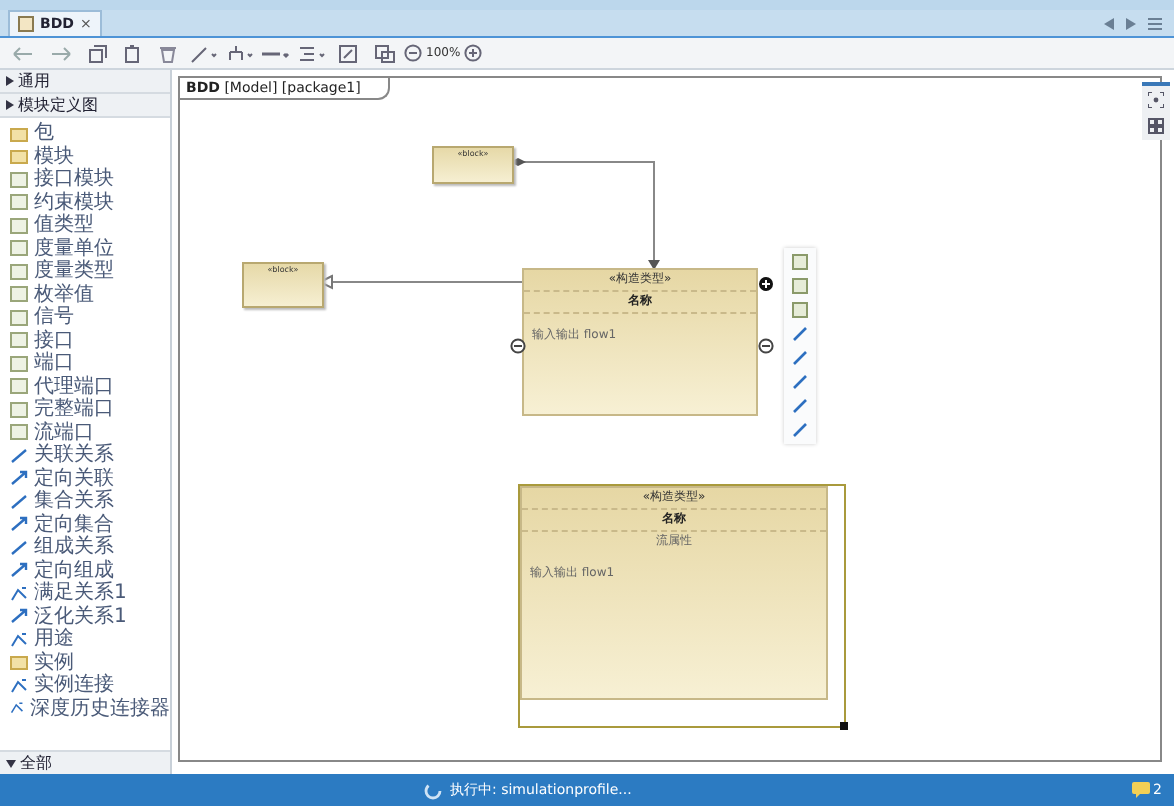  Describe the element at coordinates (36, 763) in the screenshot. I see `palette-section: 全部` at that location.